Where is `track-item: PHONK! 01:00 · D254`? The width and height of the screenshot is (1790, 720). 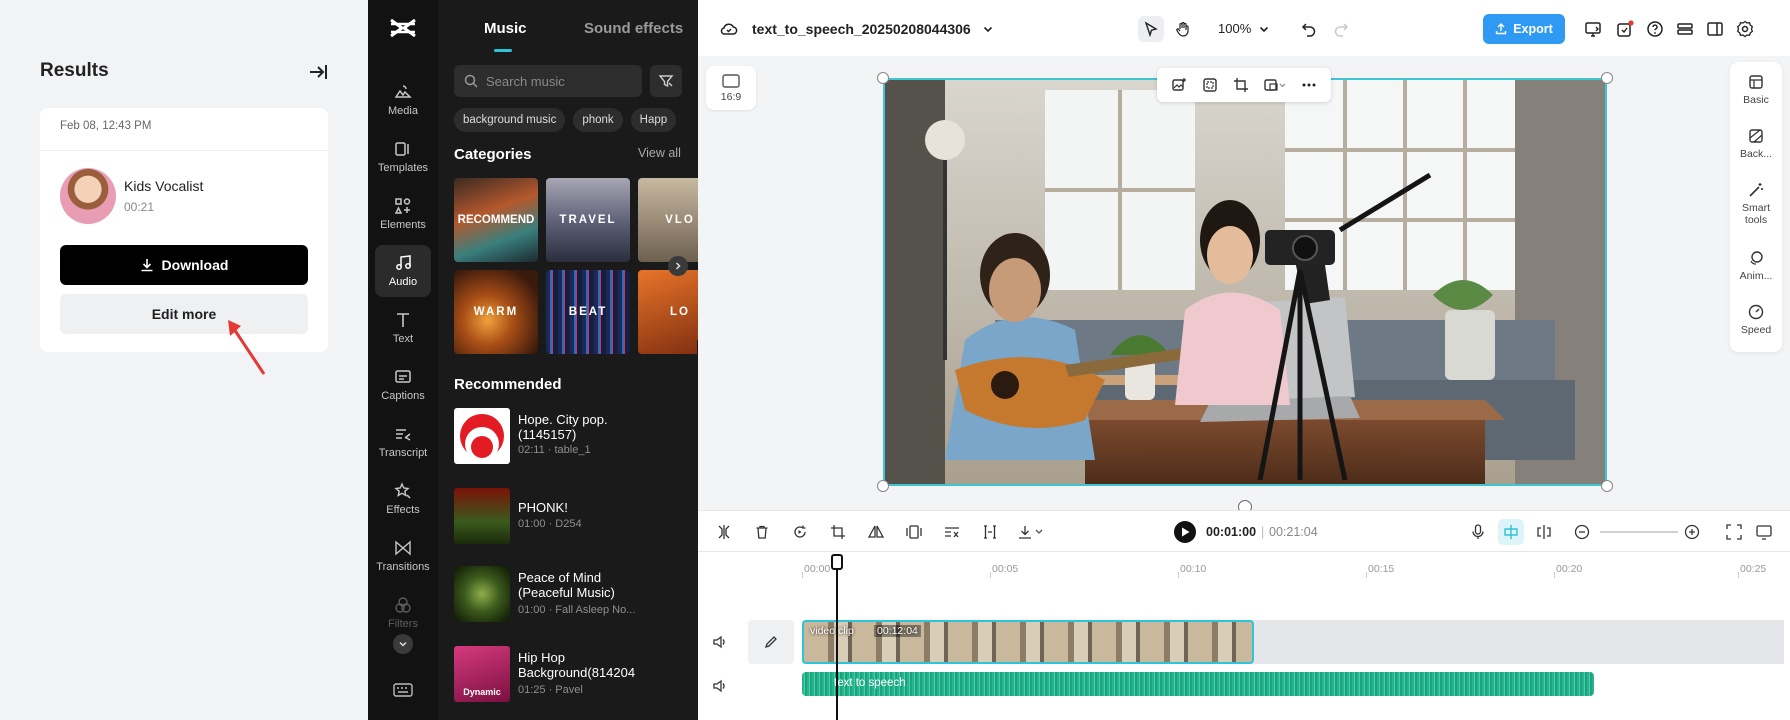
track-item: PHONK! 01:00 · D254 is located at coordinates (574, 516).